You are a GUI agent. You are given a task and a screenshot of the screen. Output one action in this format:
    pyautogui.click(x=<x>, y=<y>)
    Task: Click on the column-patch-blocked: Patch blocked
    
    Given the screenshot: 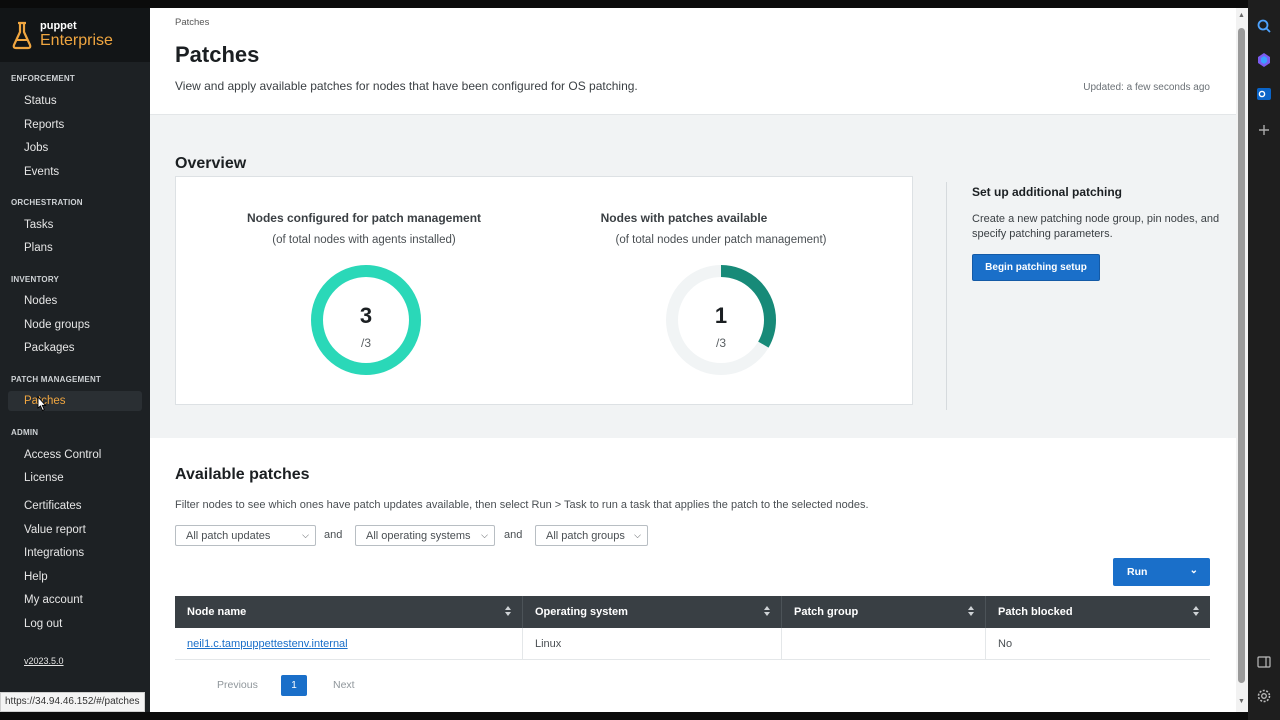 What is the action you would take?
    pyautogui.click(x=1098, y=612)
    